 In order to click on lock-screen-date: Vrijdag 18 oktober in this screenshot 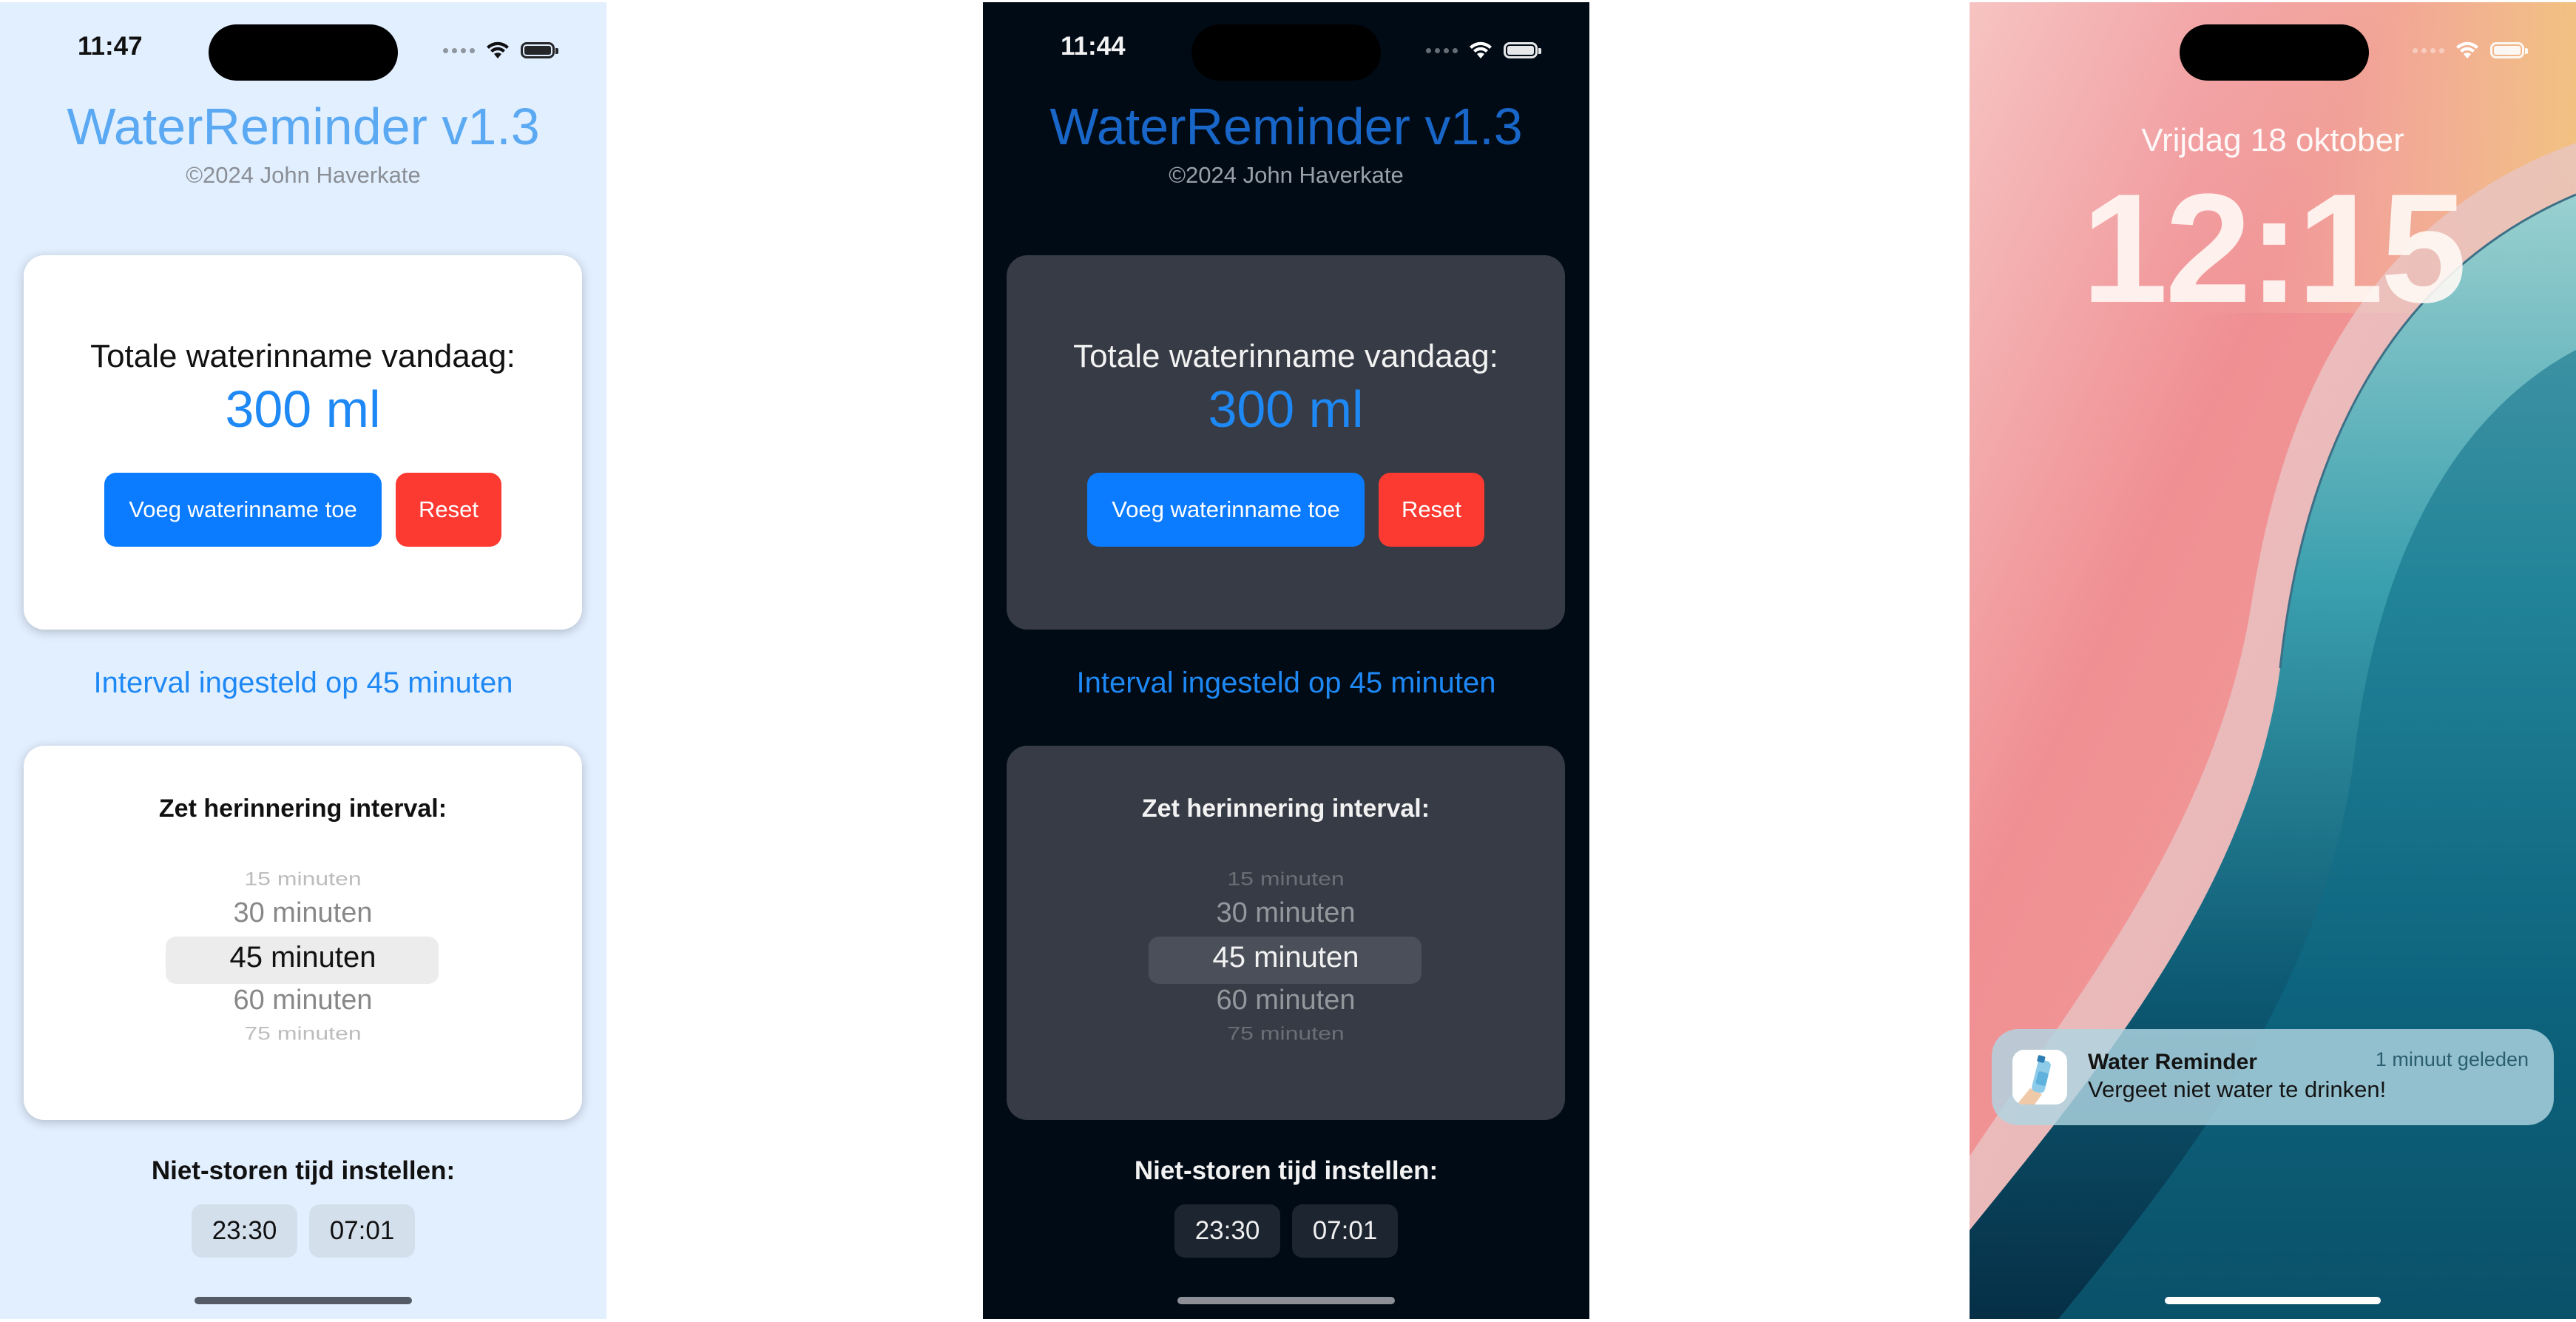, I will do `click(2272, 140)`.